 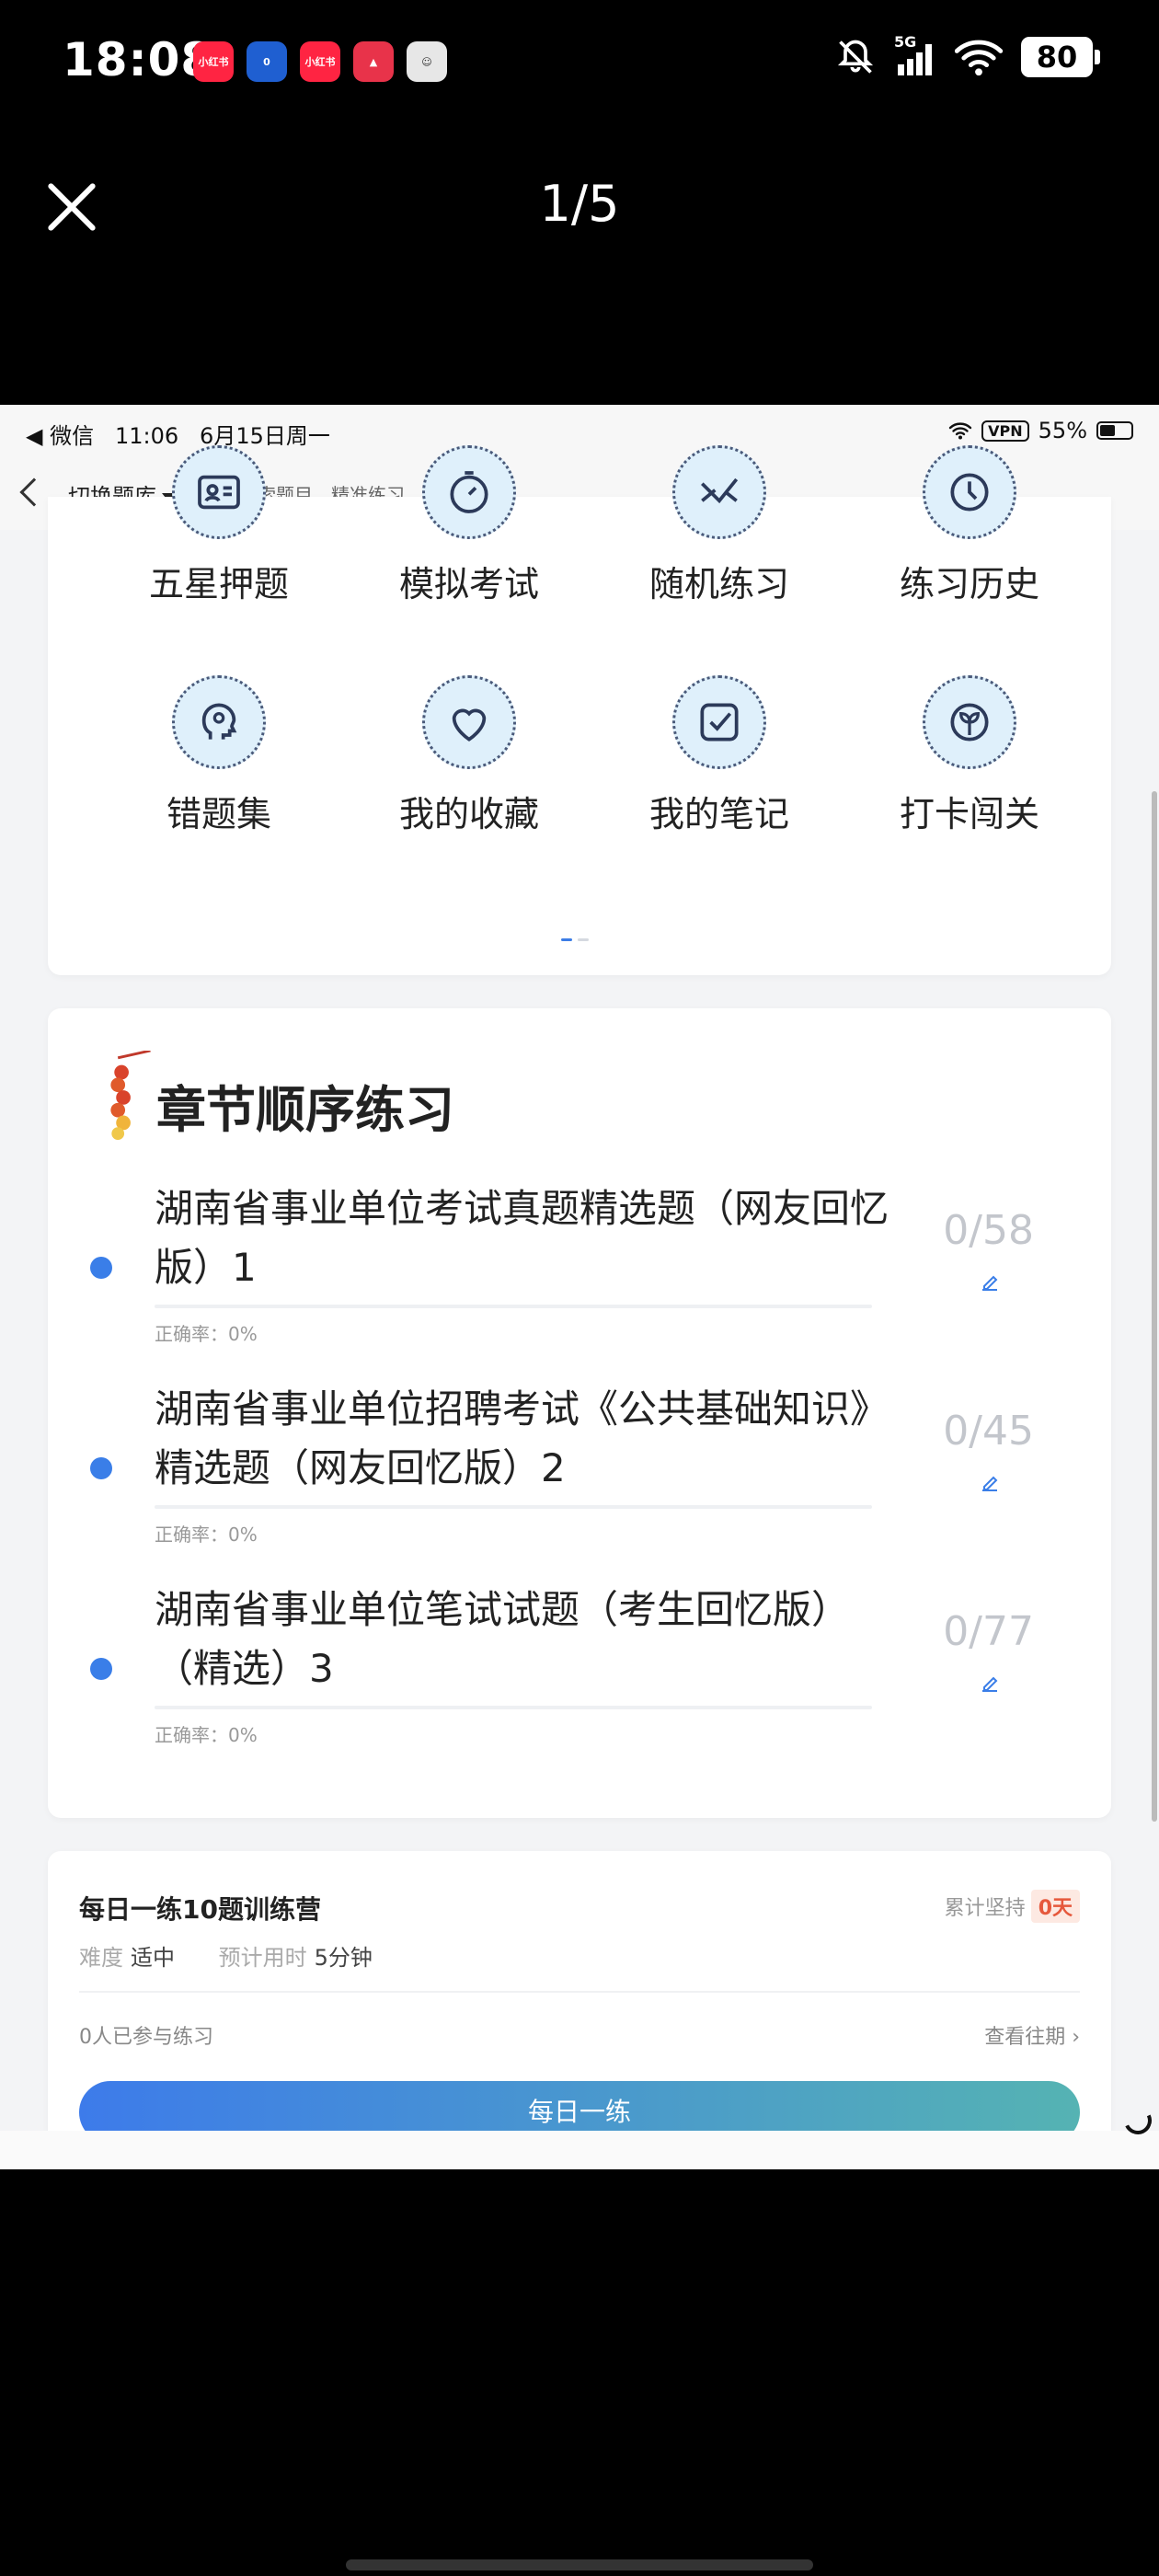 I want to click on chapter-name: 湖南省事业单位笔试试题（考生回忆版）（精选）3, so click(x=503, y=1639).